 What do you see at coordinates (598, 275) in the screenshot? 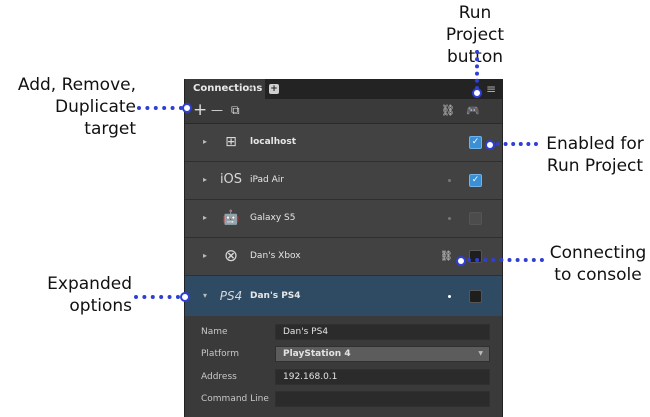
I see `annotation-text: to console` at bounding box center [598, 275].